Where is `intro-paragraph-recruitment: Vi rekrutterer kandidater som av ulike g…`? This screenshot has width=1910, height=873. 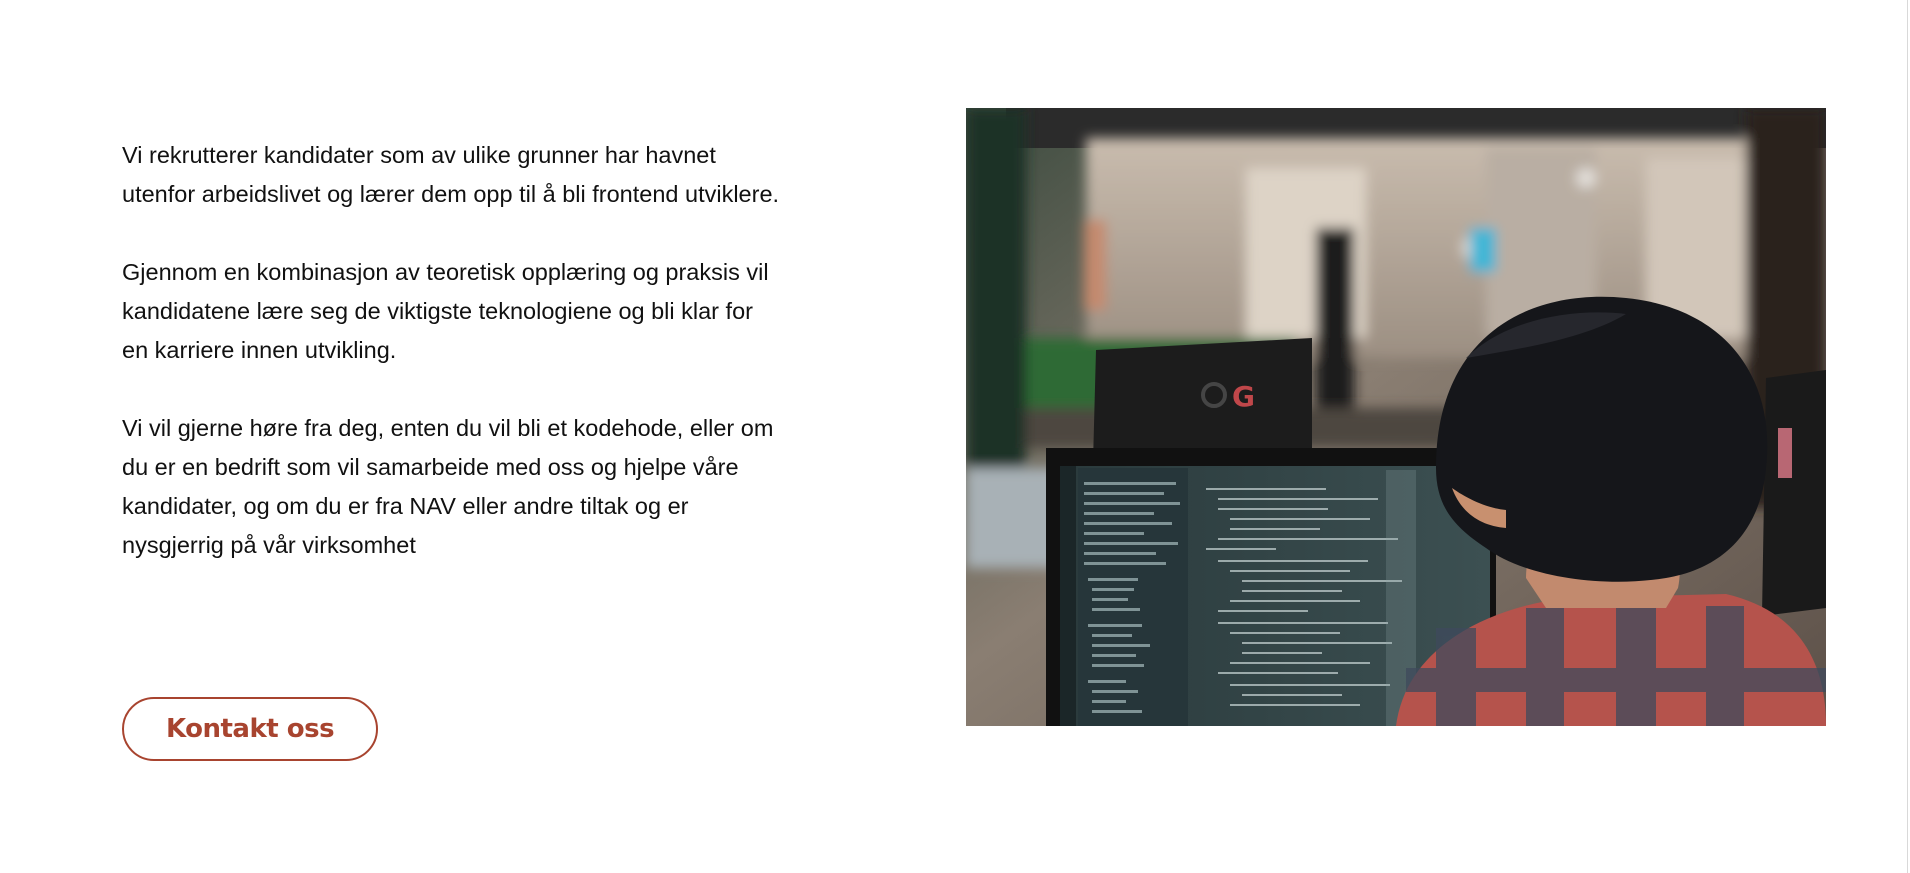 intro-paragraph-recruitment: Vi rekrutterer kandidater som av ulike g… is located at coordinates (451, 174).